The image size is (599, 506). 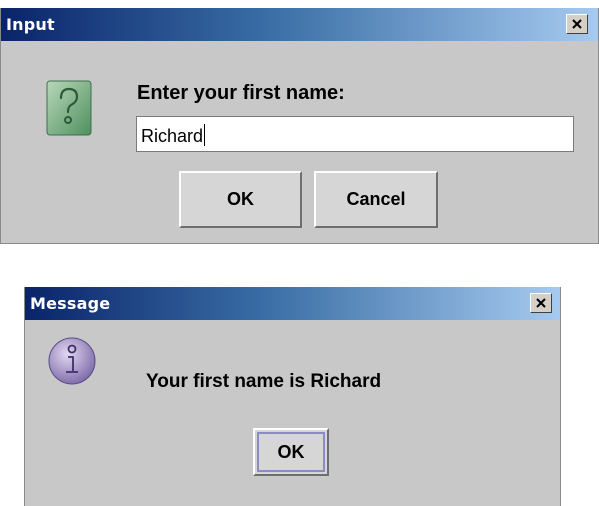 I want to click on input-close-button, so click(x=577, y=24).